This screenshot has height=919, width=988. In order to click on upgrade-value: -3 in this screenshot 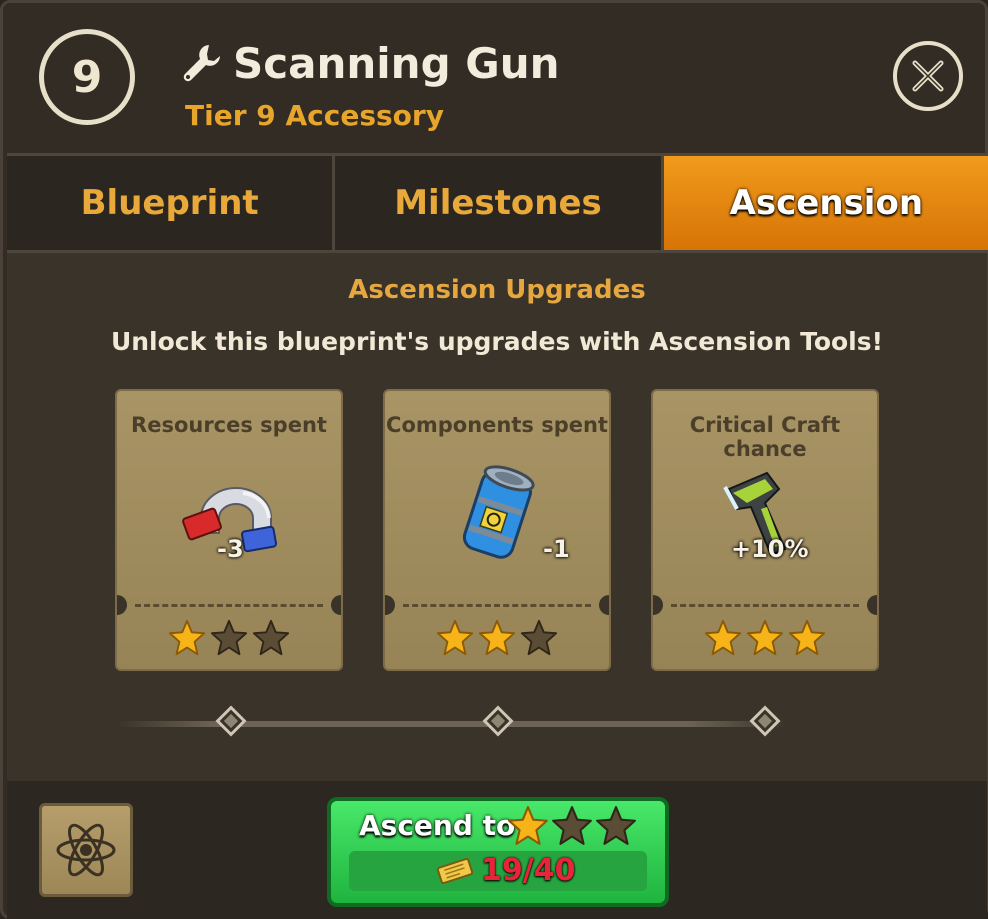, I will do `click(230, 549)`.